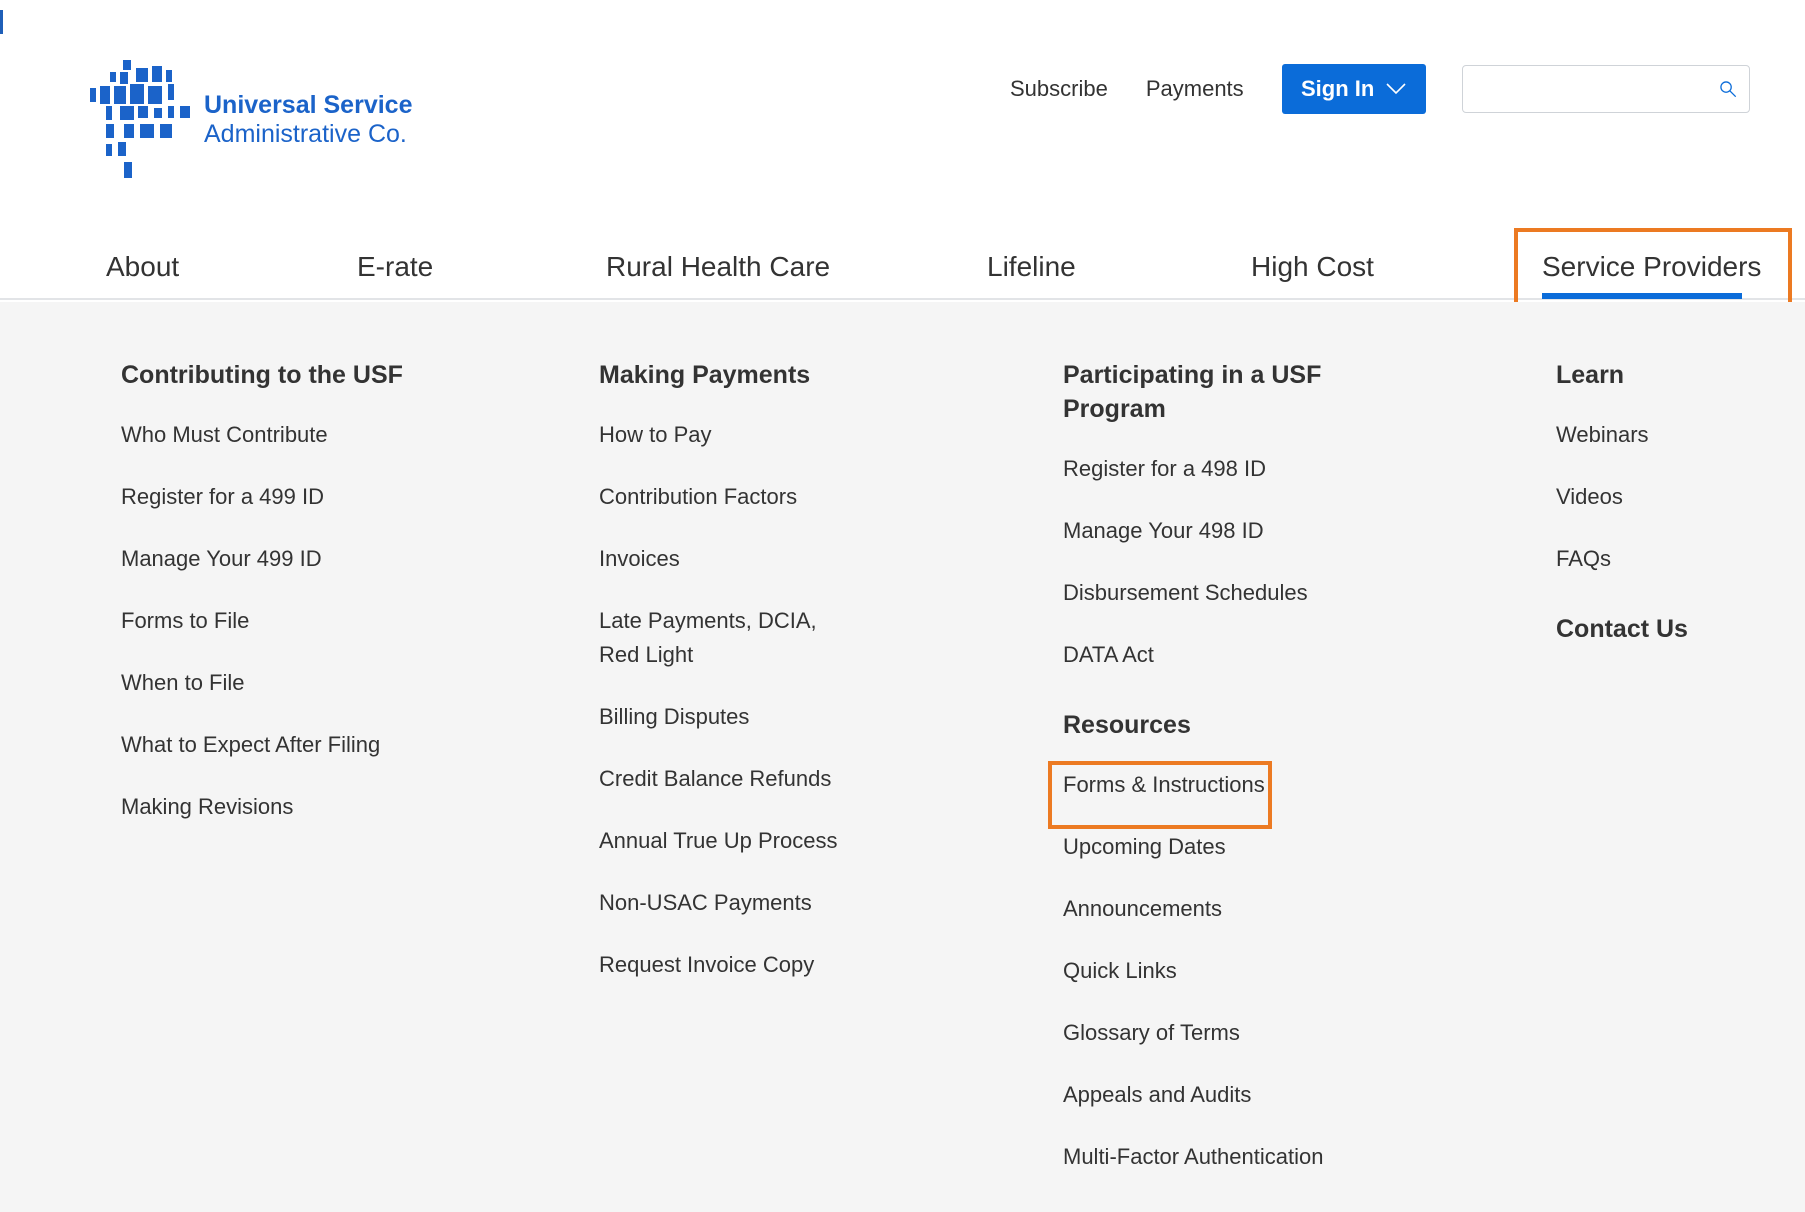 The image size is (1805, 1212). What do you see at coordinates (1208, 1095) in the screenshot?
I see `menu-link-appeals-audits: Appeals and Audits` at bounding box center [1208, 1095].